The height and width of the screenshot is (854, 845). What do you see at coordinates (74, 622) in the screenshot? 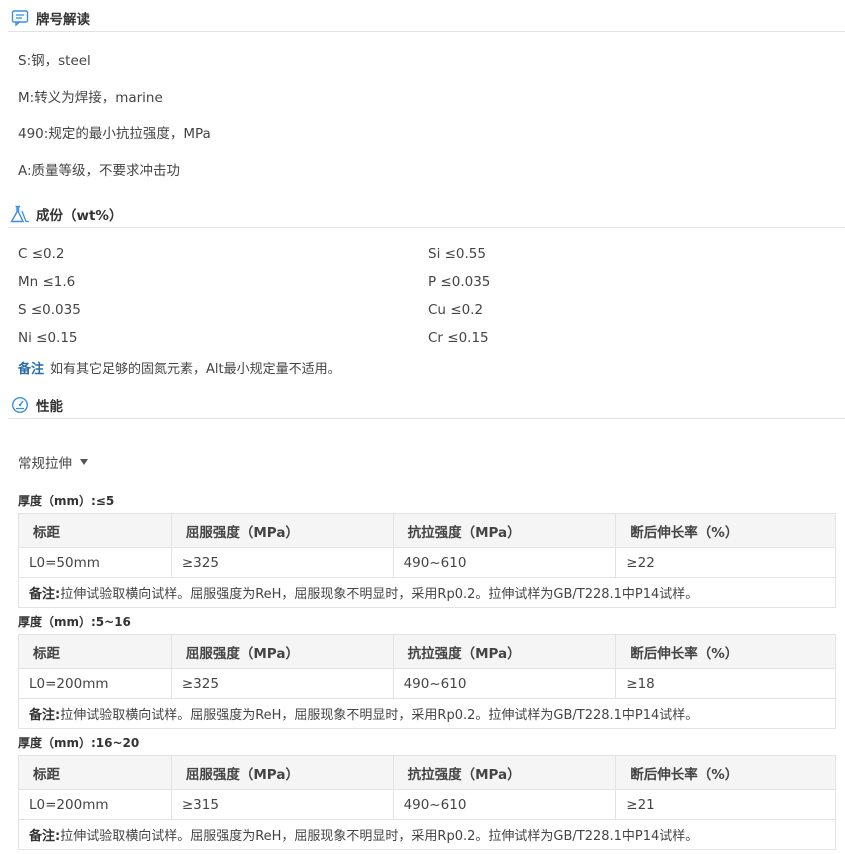
I see `thickness-label: 厚度（mm）:5~16` at bounding box center [74, 622].